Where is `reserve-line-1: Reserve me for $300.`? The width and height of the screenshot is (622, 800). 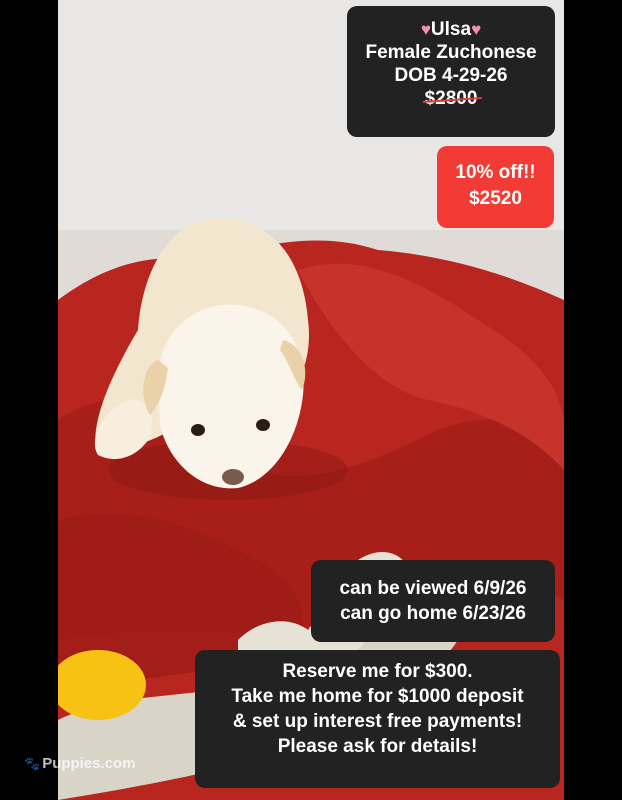
reserve-line-1: Reserve me for $300. is located at coordinates (377, 671).